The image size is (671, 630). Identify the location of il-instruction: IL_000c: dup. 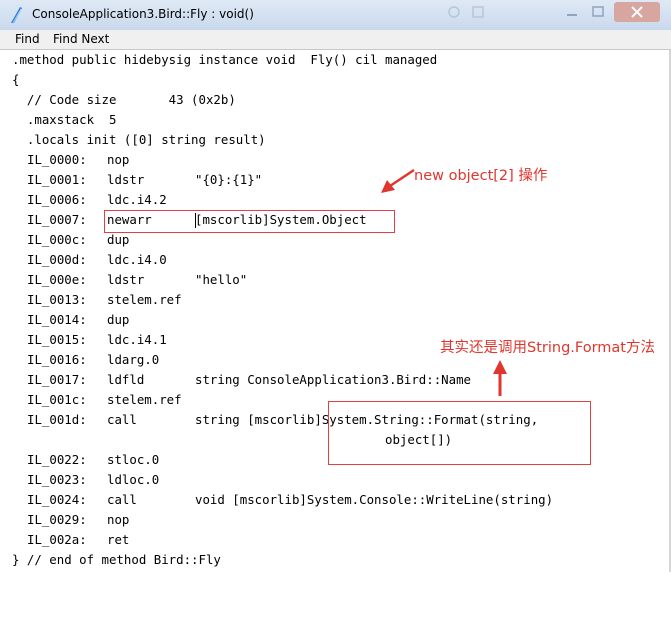
(78, 239).